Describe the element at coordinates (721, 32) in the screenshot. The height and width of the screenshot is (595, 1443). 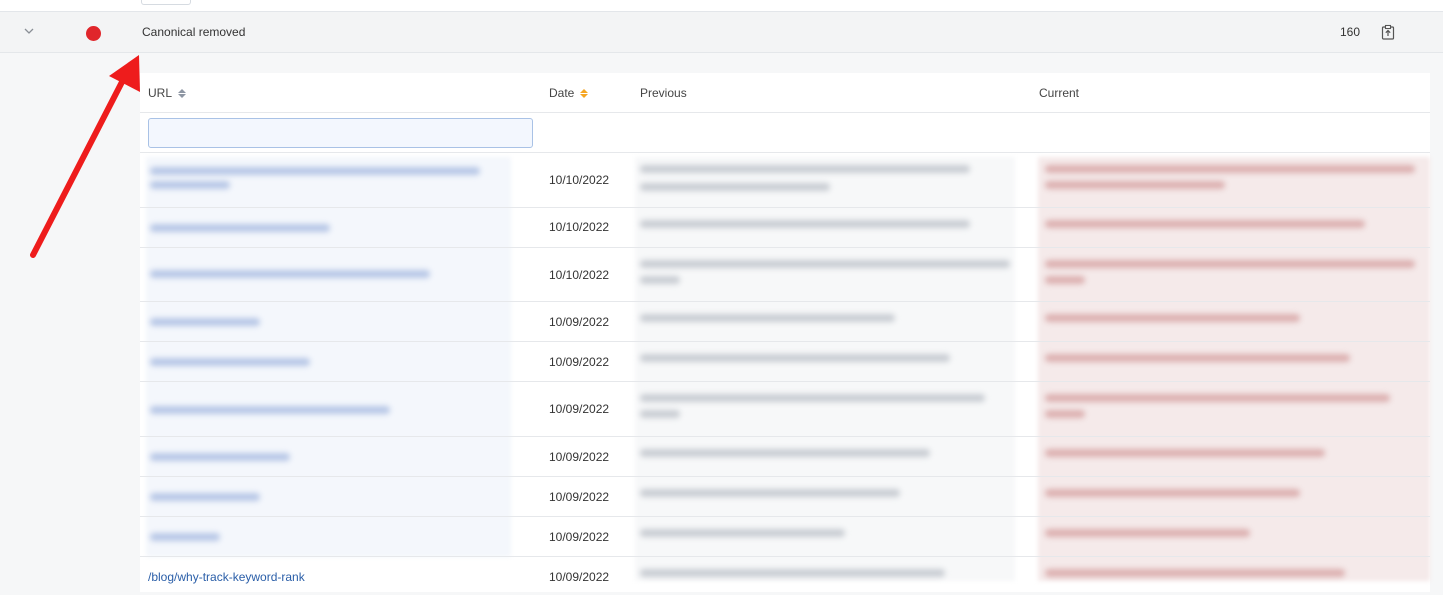
I see `issue-row-canonical-removed: Canonical removed 160` at that location.